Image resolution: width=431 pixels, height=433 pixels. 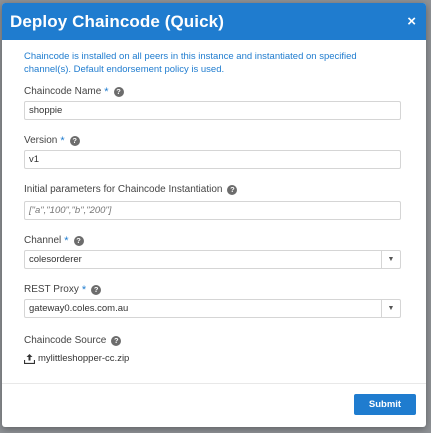 What do you see at coordinates (411, 21) in the screenshot?
I see `close-icon: ×` at bounding box center [411, 21].